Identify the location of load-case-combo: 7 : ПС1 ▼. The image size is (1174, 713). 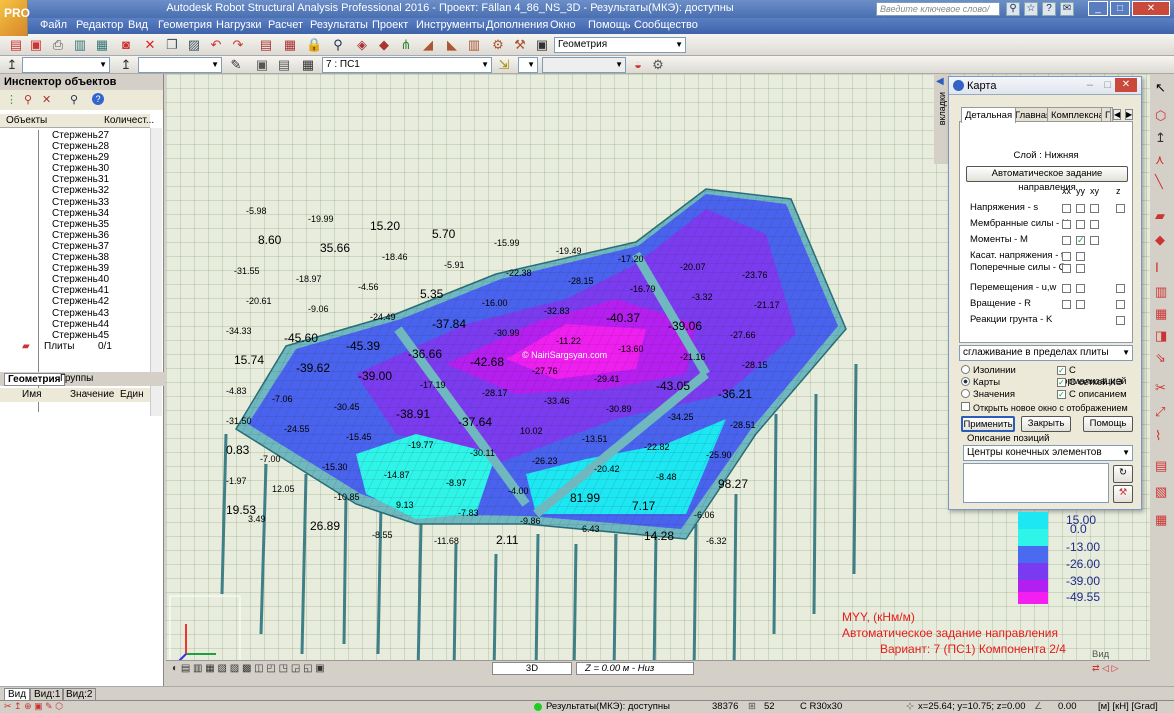
(407, 65).